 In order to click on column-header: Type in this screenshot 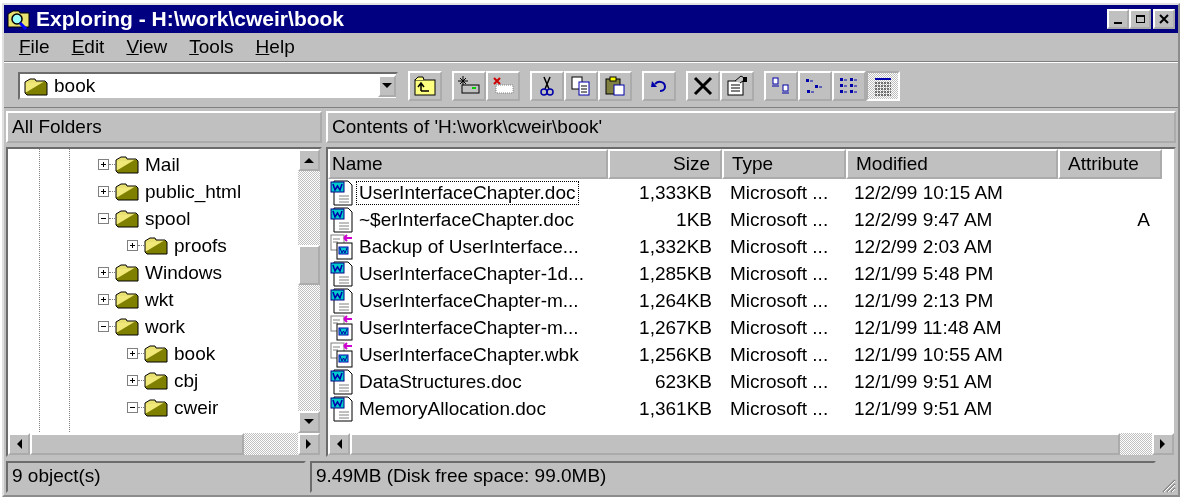, I will do `click(784, 164)`.